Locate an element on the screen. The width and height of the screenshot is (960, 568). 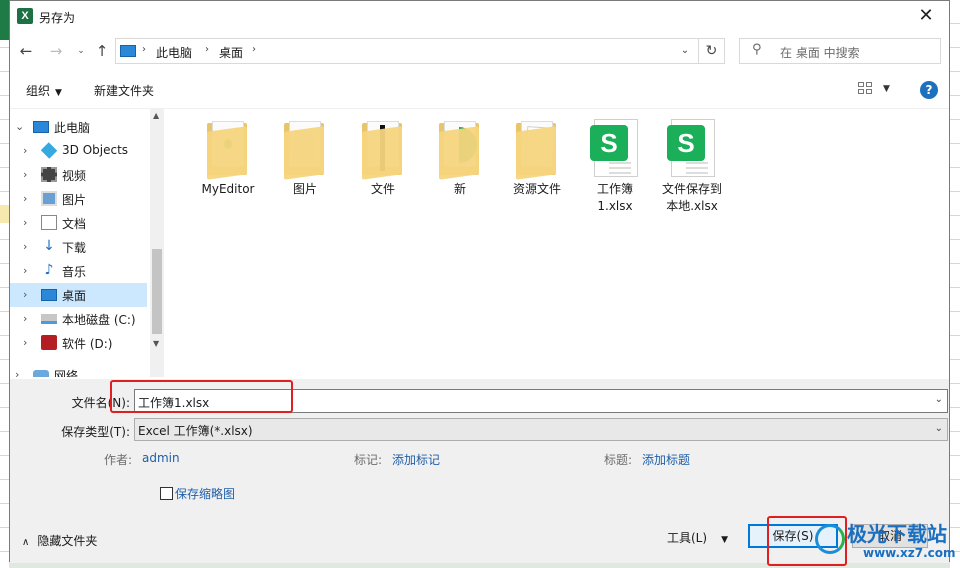
filename-value: 工作簿1.xlsx is located at coordinates (173, 402).